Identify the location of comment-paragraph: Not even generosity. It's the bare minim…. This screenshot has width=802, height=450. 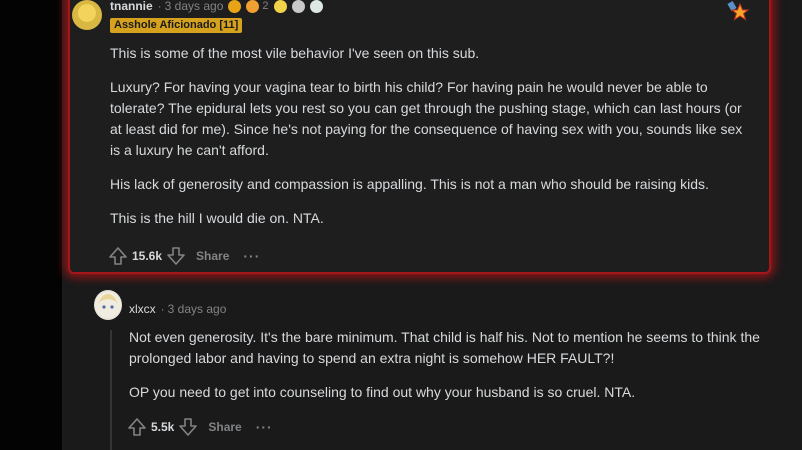
(444, 347).